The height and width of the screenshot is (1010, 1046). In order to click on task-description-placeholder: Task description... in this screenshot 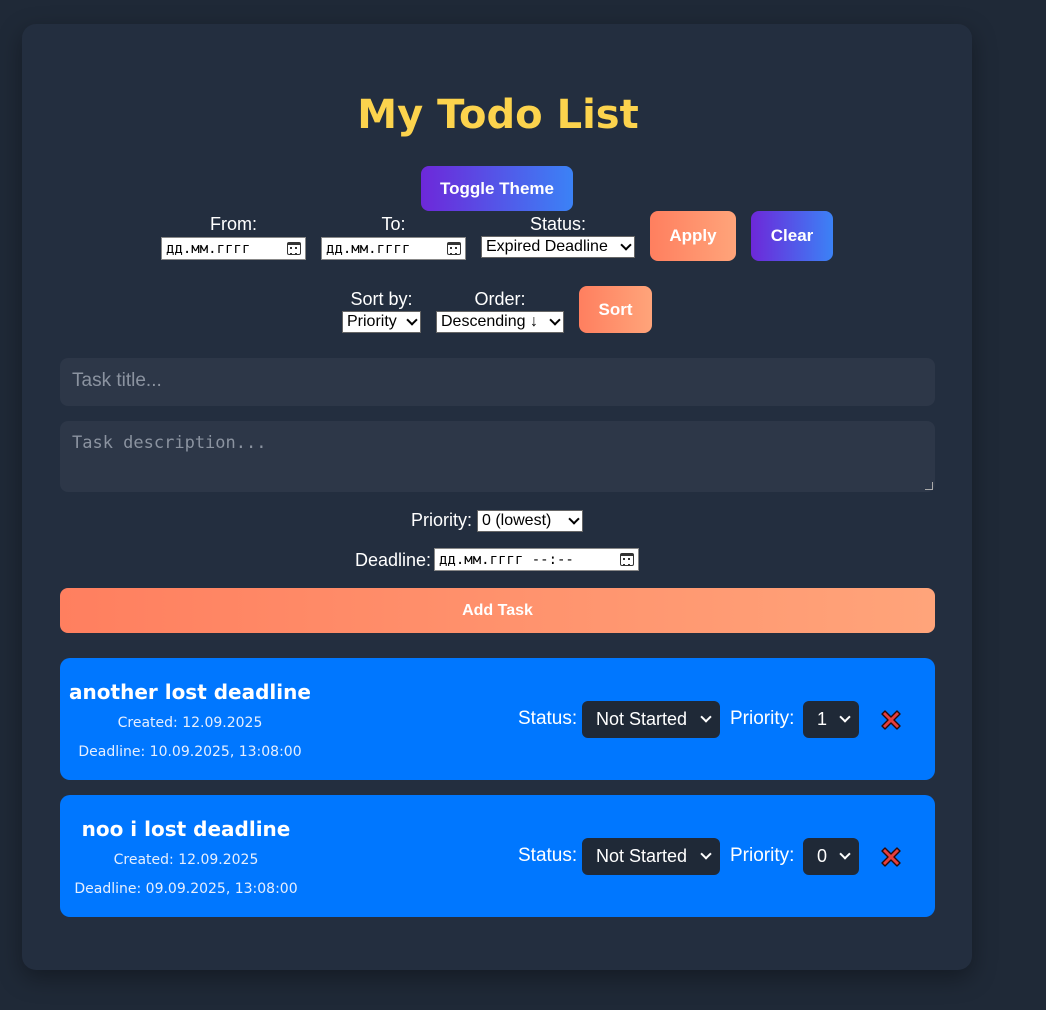, I will do `click(169, 443)`.